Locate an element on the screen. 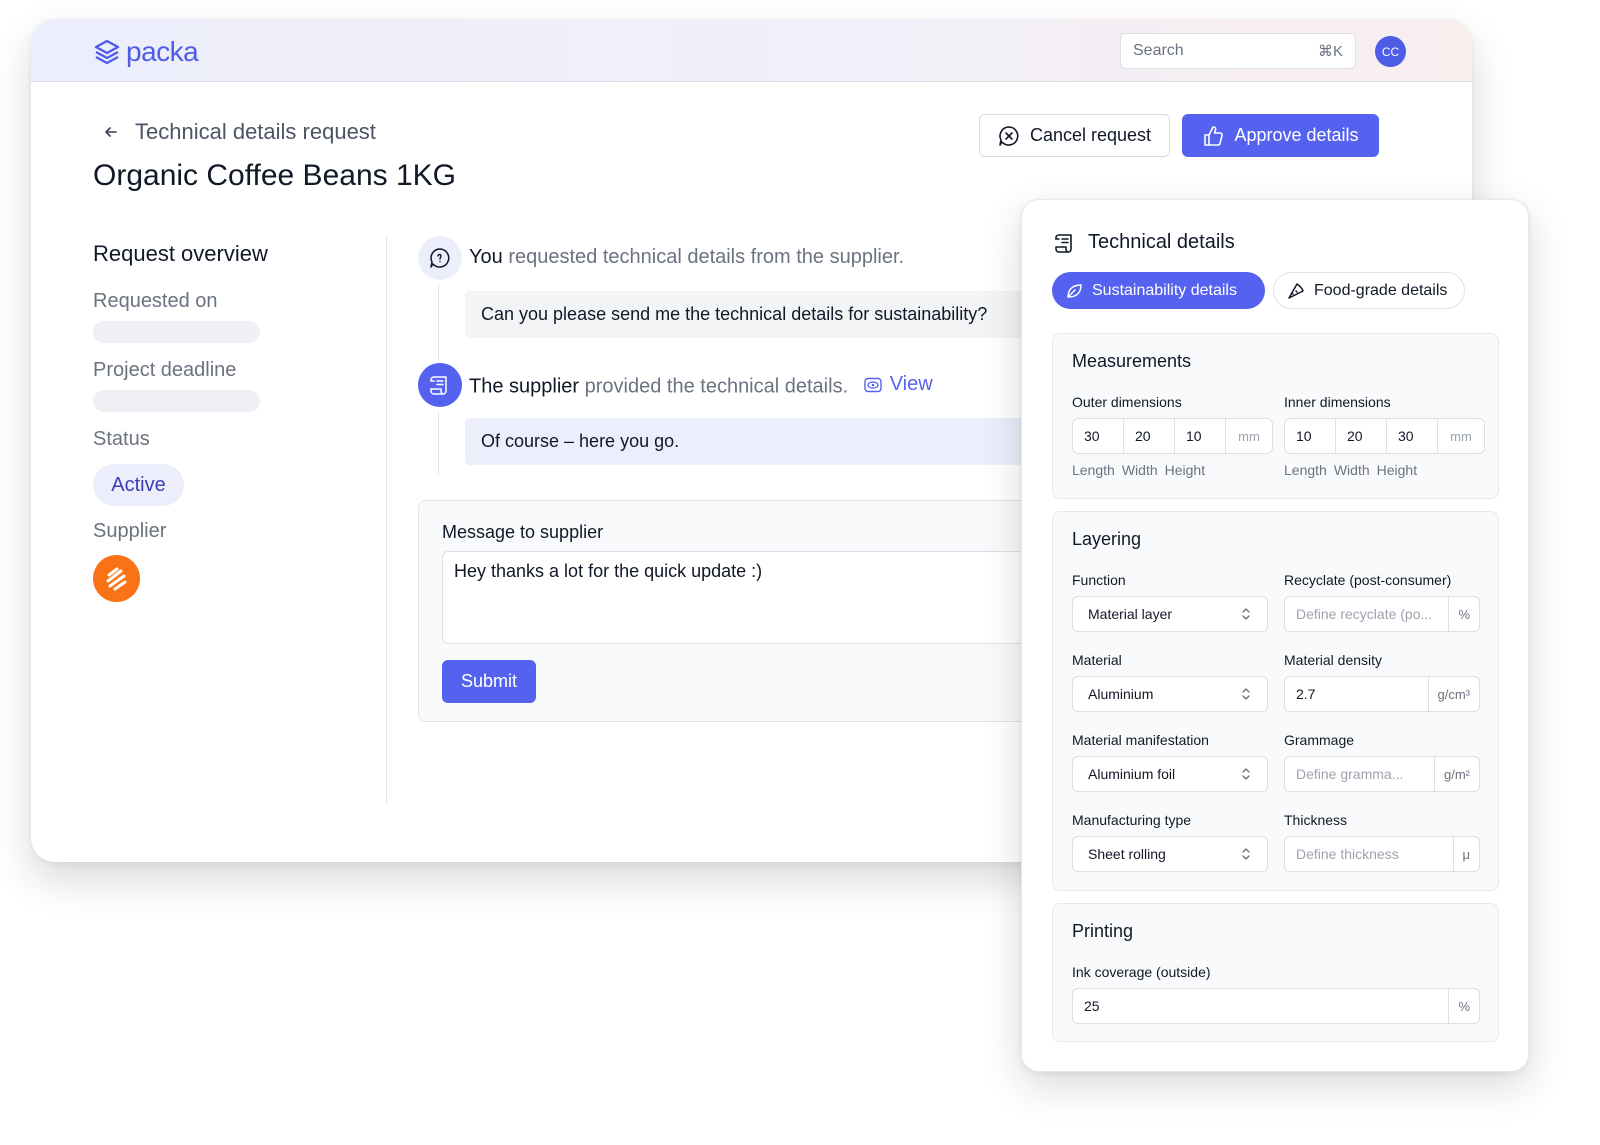 The width and height of the screenshot is (1600, 1145). chat-icon is located at coordinates (440, 258).